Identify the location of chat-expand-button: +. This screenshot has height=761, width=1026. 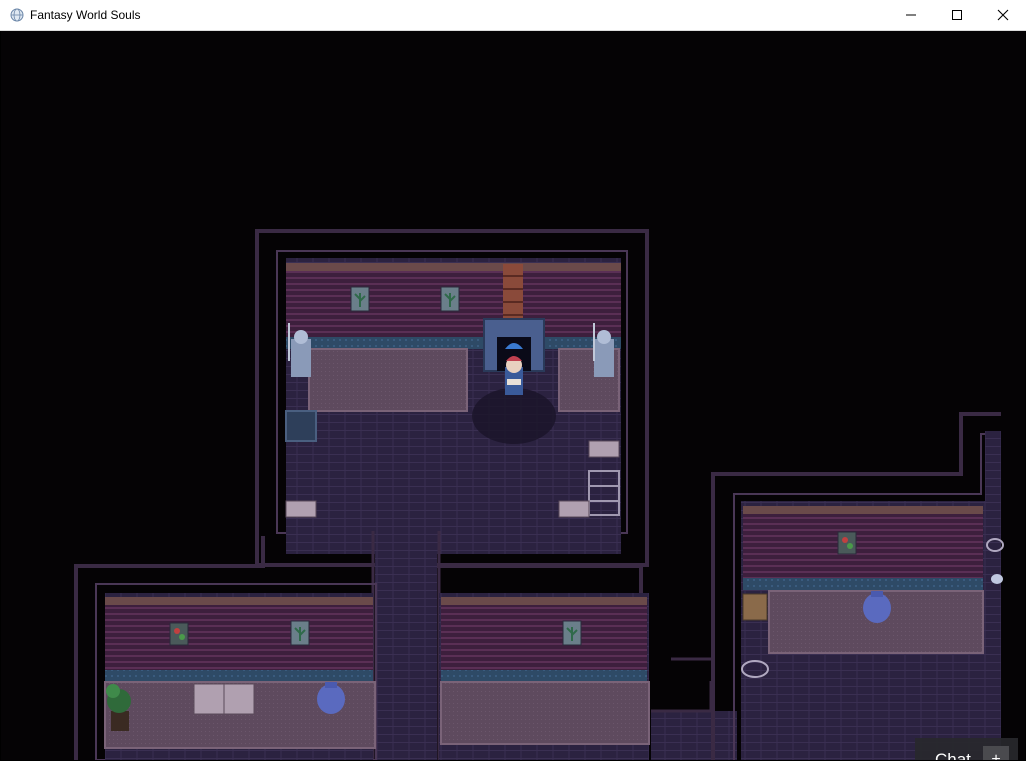
(996, 753).